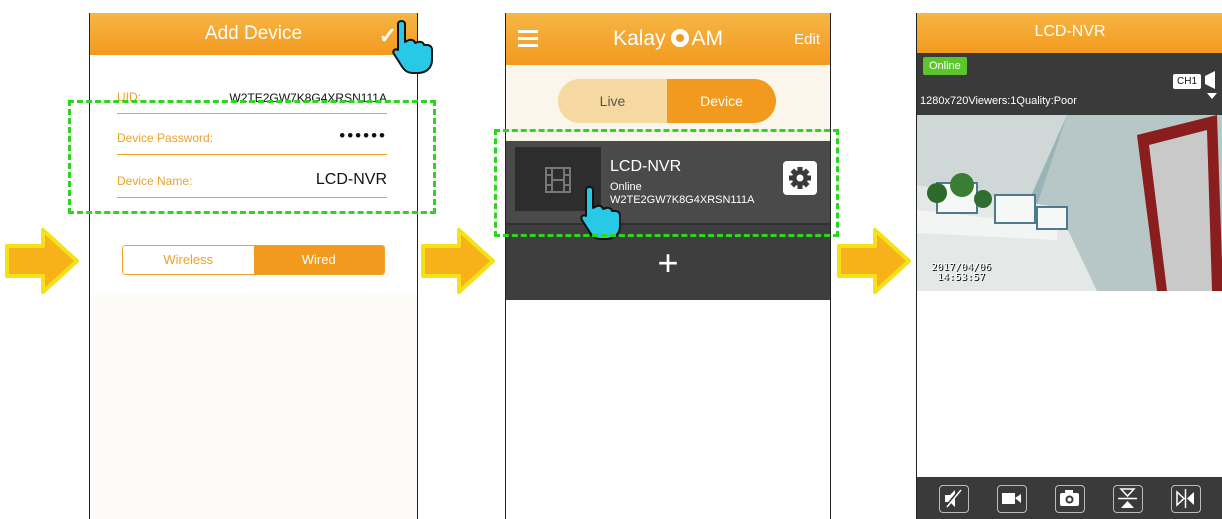 Image resolution: width=1222 pixels, height=519 pixels. I want to click on page-title: LCD-NVR, so click(1070, 31).